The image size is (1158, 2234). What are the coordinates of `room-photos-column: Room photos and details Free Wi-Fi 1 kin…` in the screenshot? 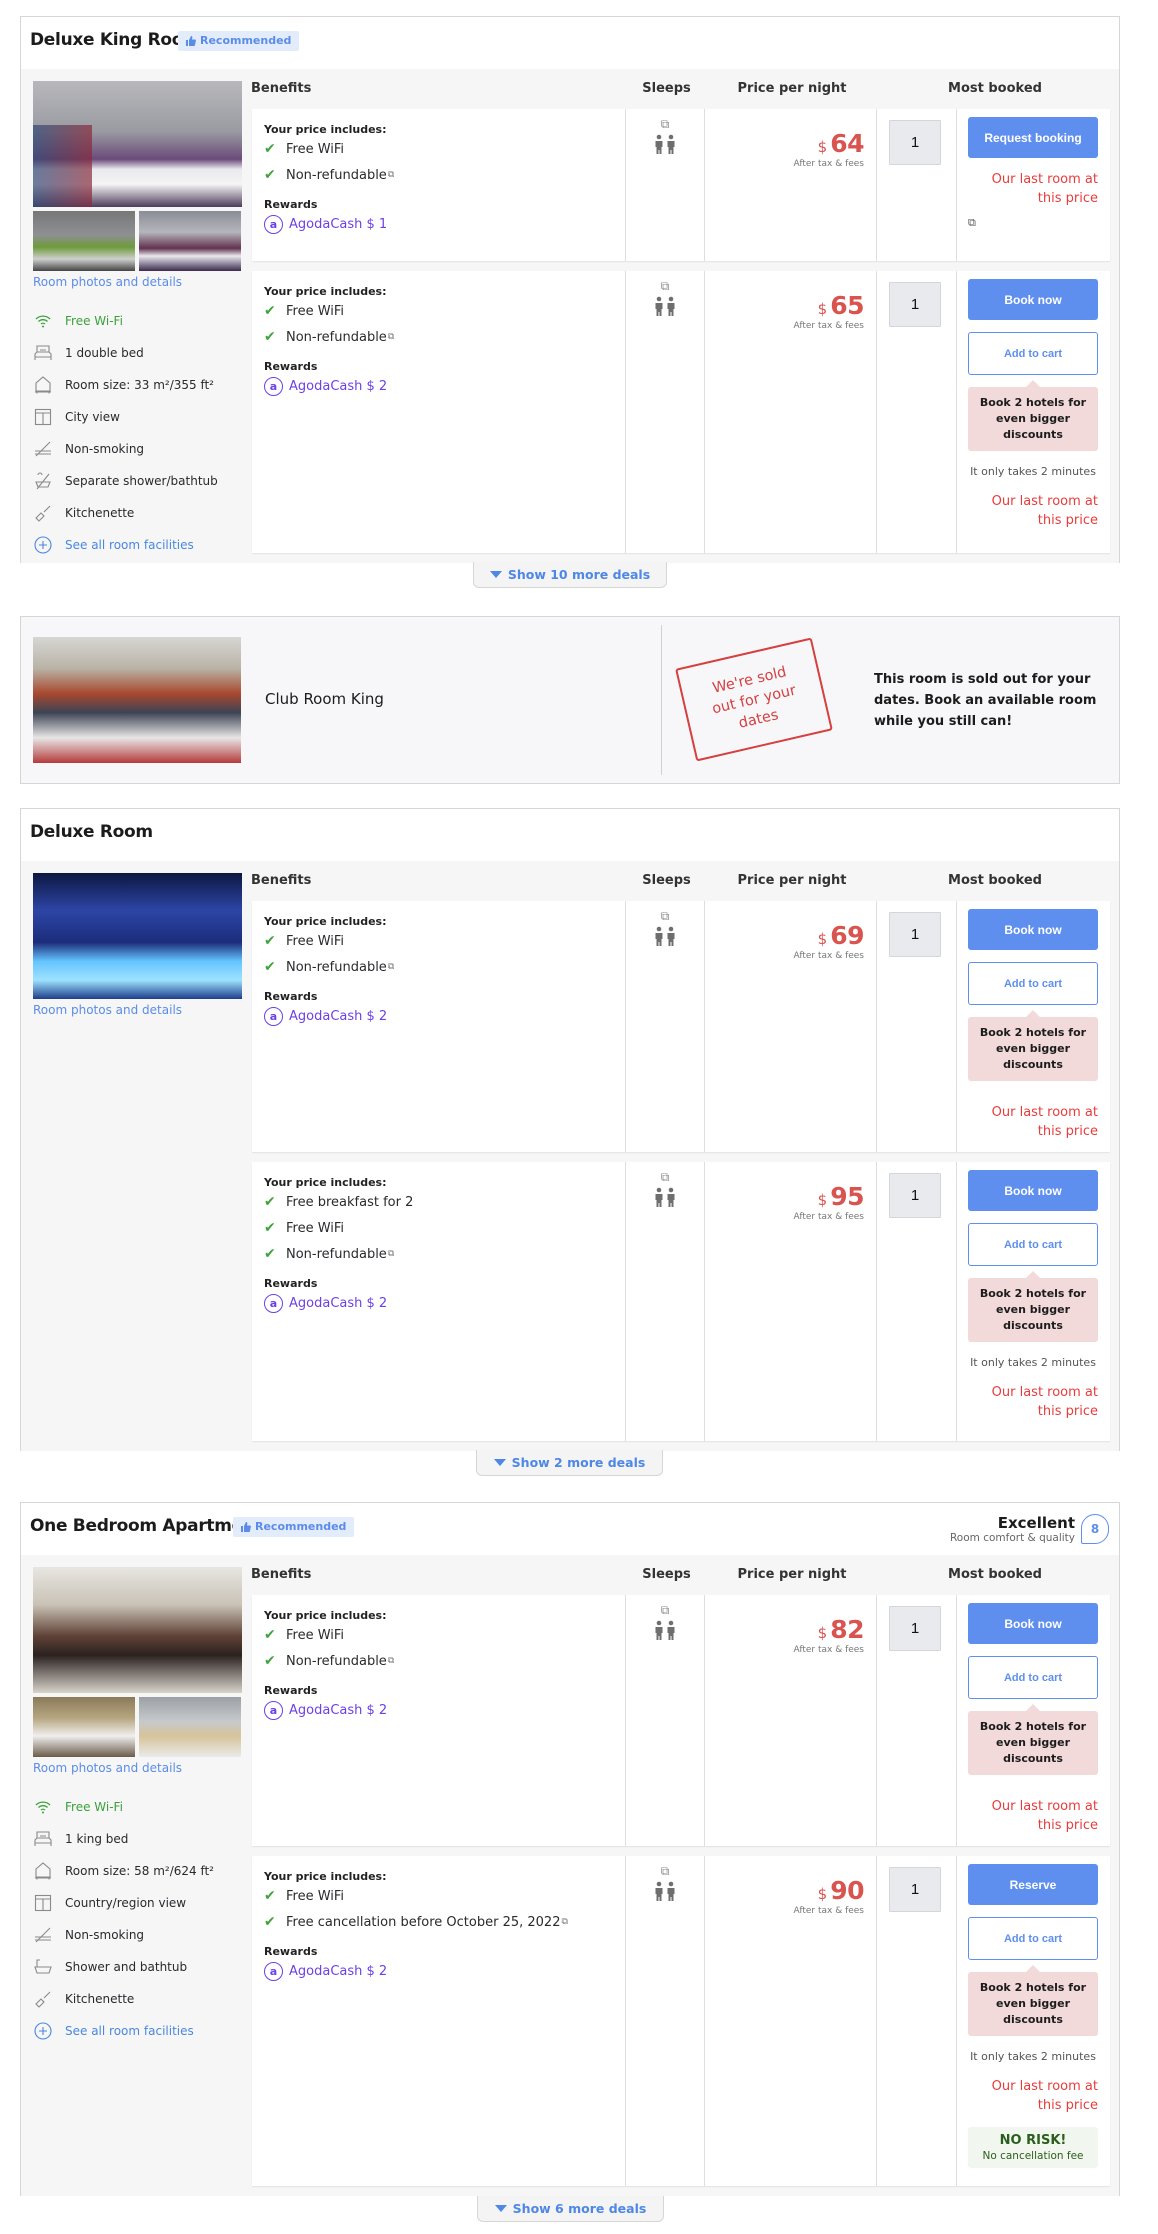 It's located at (137, 1807).